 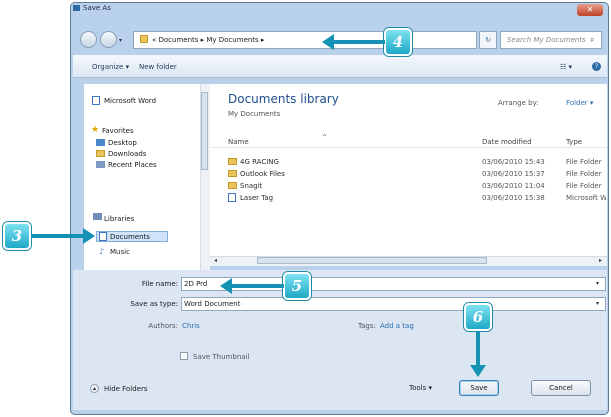 What do you see at coordinates (158, 67) in the screenshot?
I see `new-folder-button: New folder` at bounding box center [158, 67].